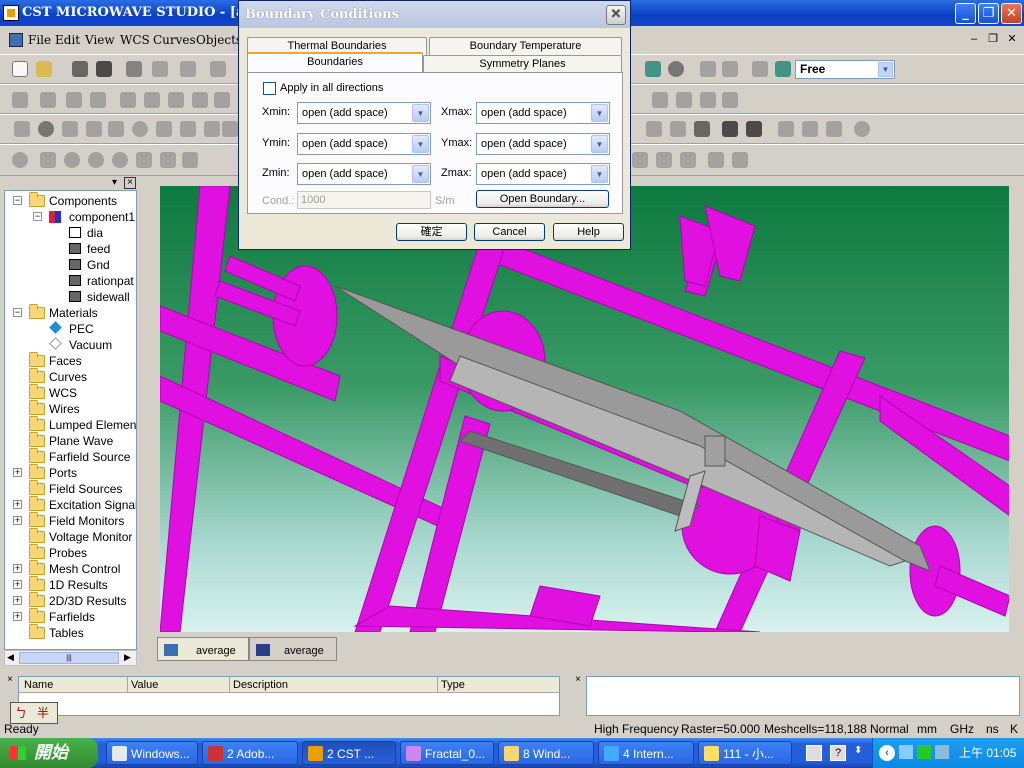  I want to click on zmax-select: open (add space) ▼, so click(543, 174).